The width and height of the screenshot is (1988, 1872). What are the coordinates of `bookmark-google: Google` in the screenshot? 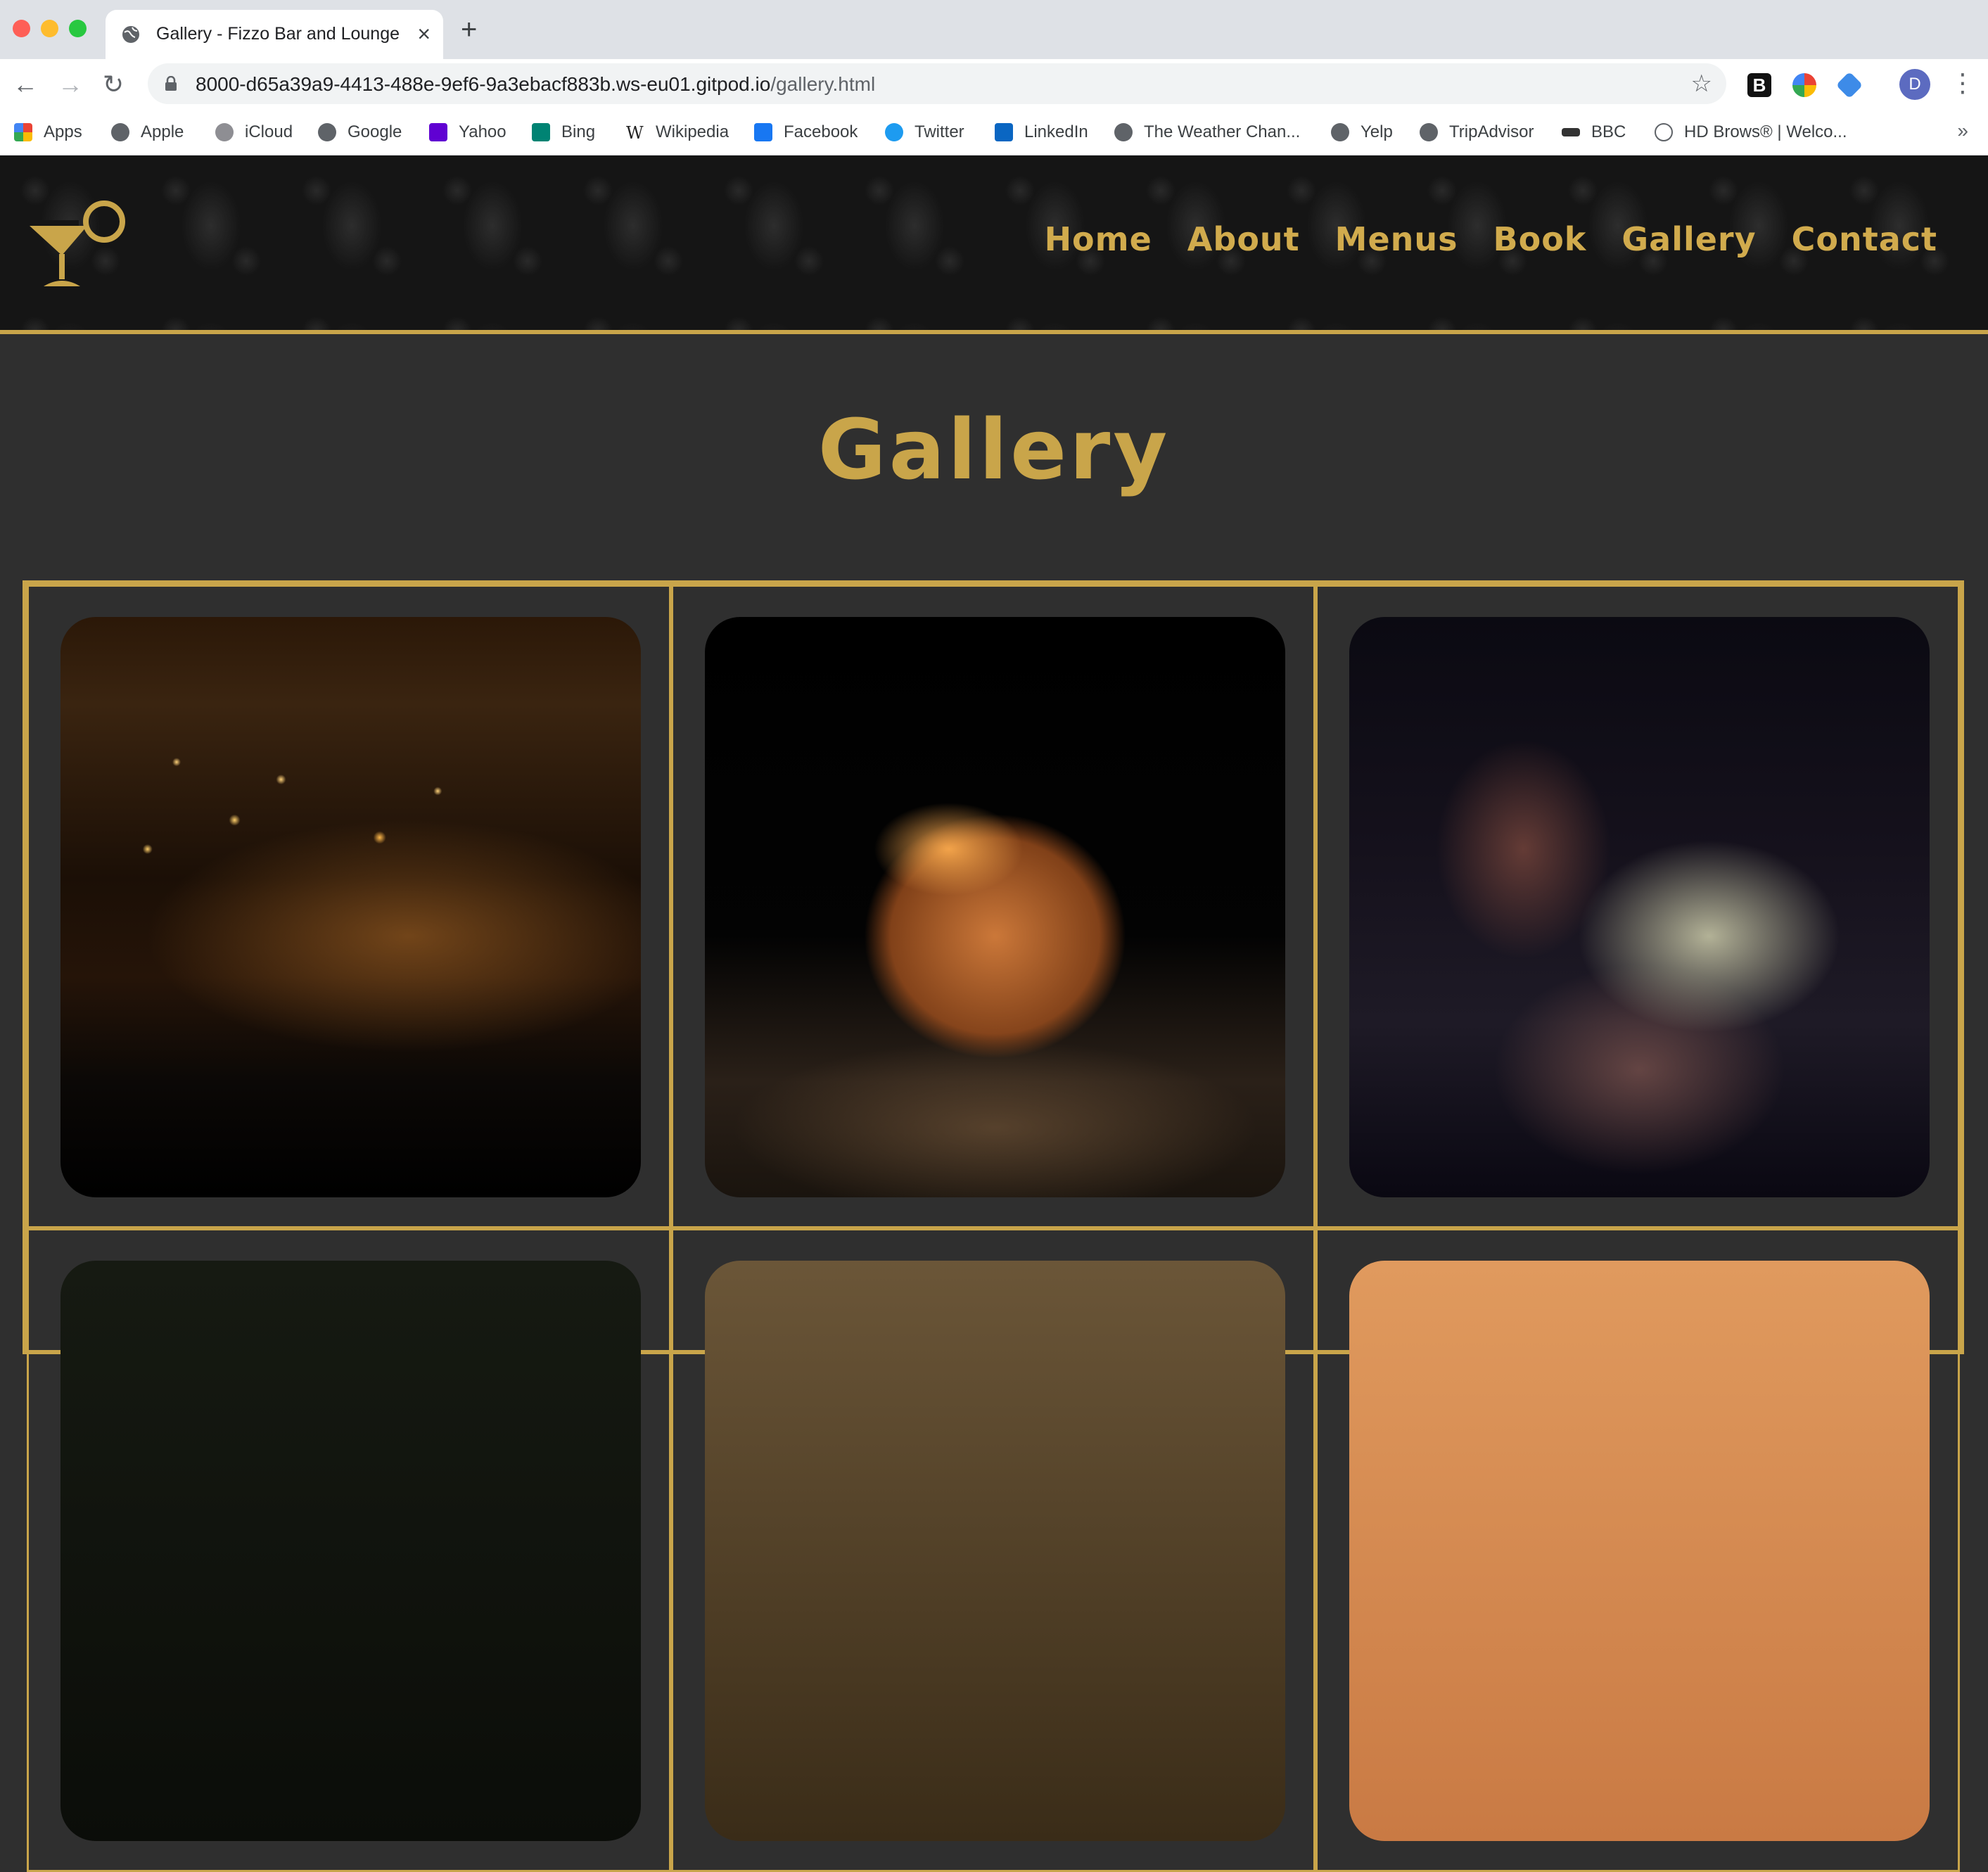 It's located at (360, 132).